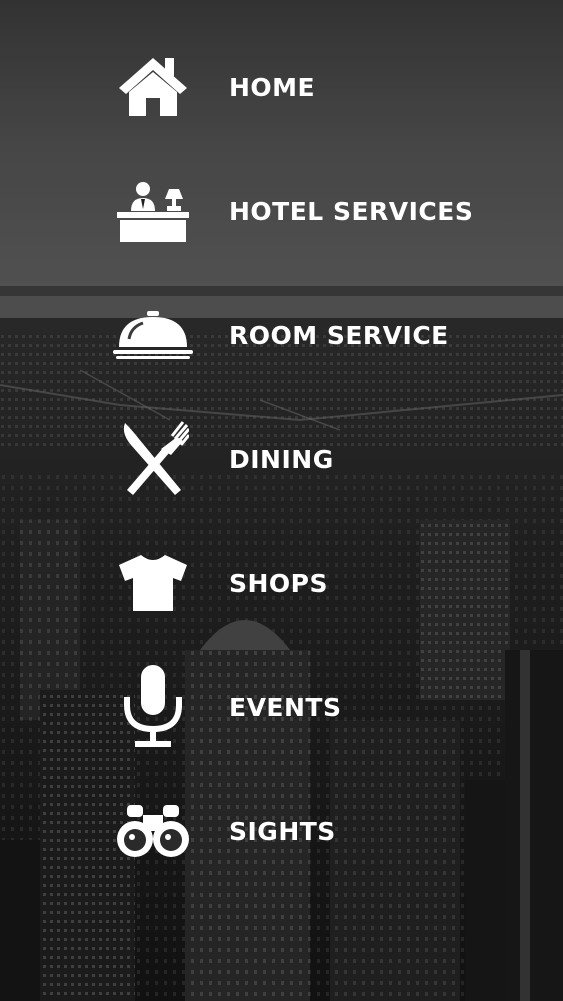 This screenshot has height=1001, width=563. Describe the element at coordinates (153, 211) in the screenshot. I see `front-desk-icon` at that location.